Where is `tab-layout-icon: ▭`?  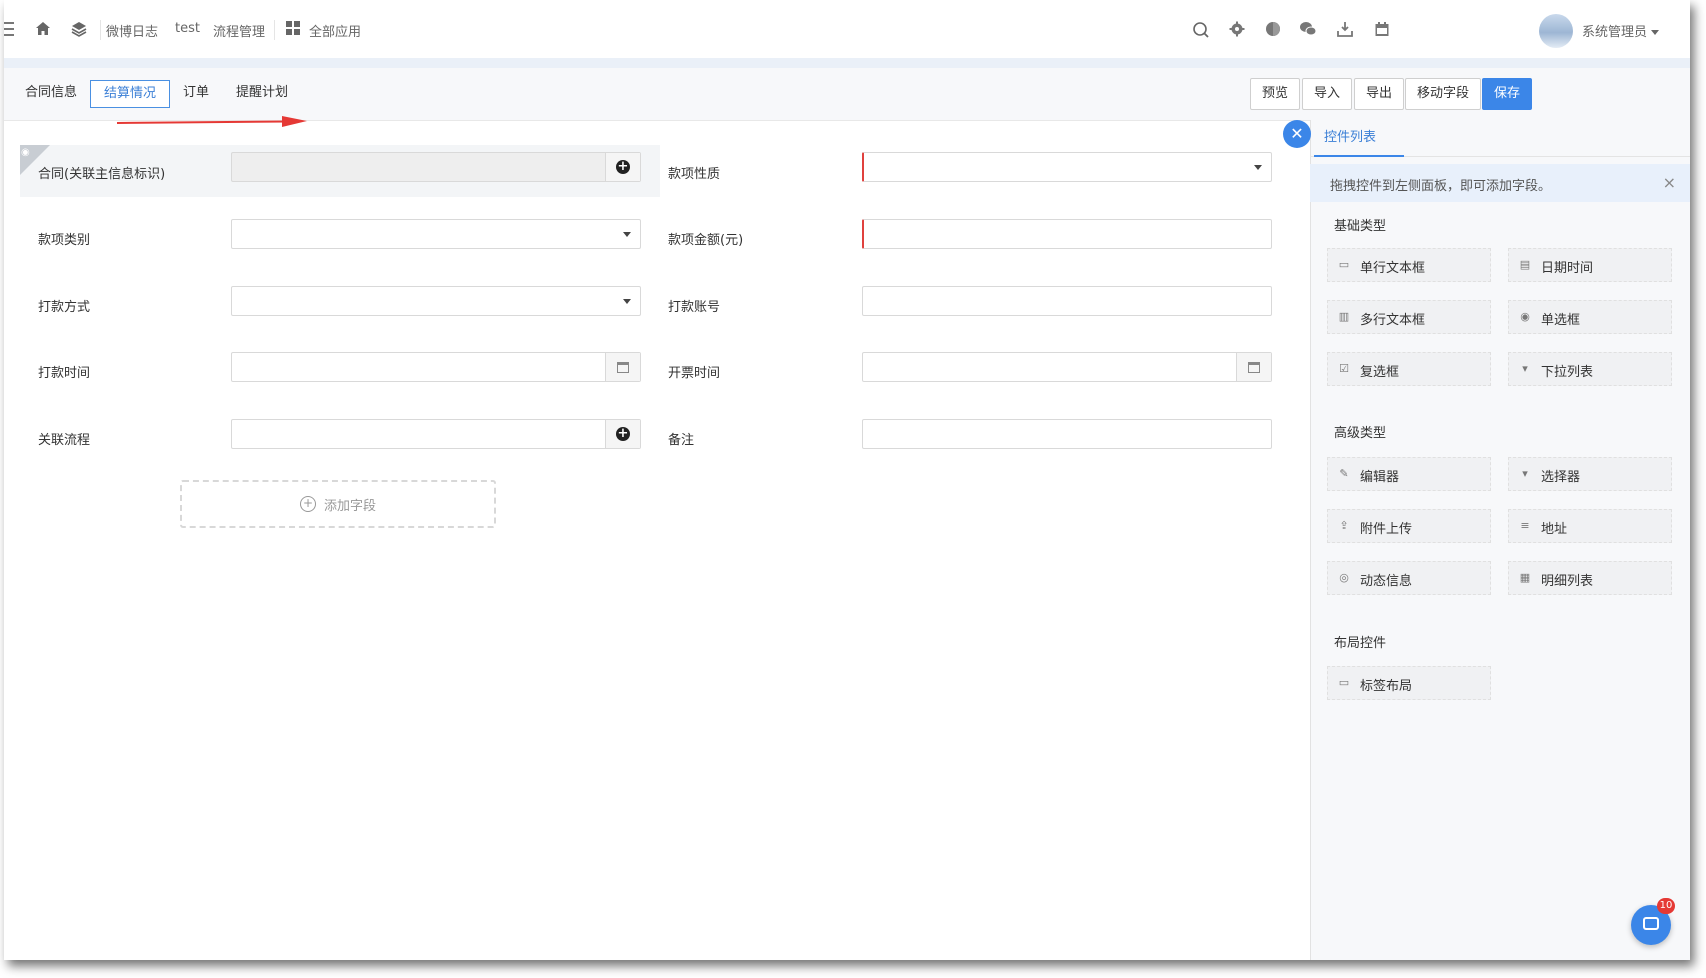 tab-layout-icon: ▭ is located at coordinates (1344, 682).